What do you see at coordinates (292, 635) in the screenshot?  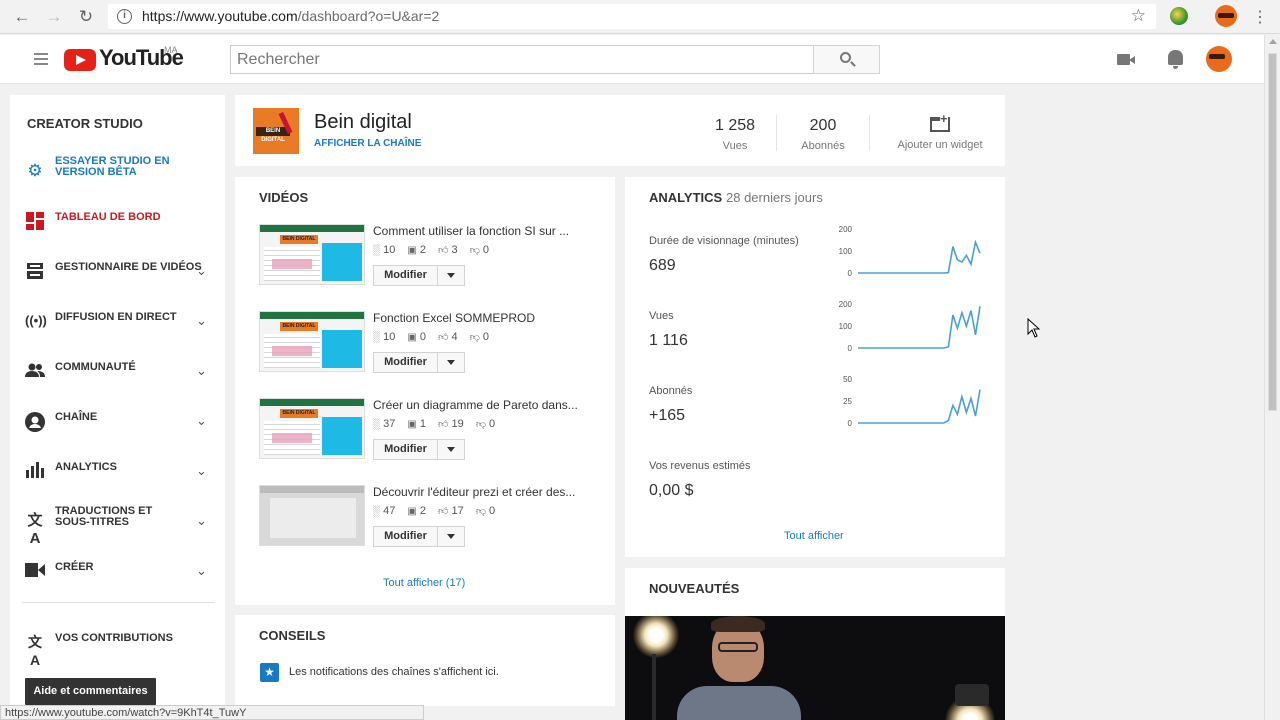 I see `tips-title: CONSEILS` at bounding box center [292, 635].